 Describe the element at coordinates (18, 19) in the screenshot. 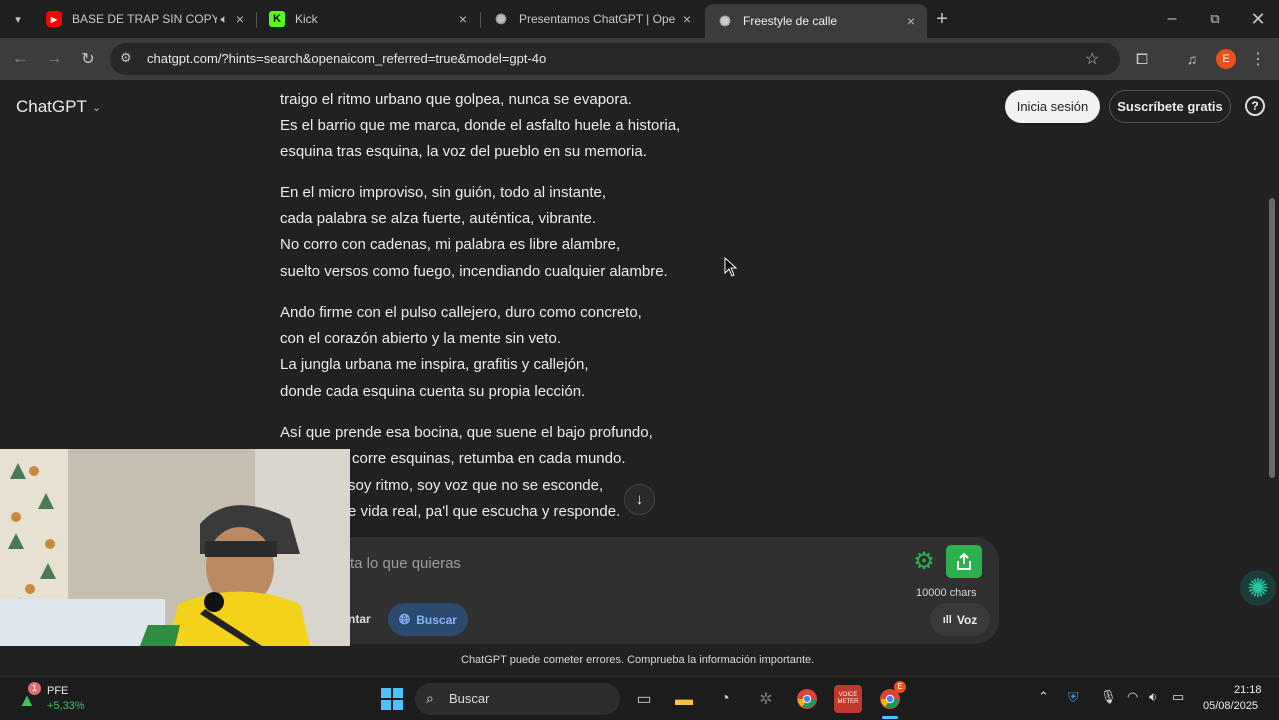

I see `tab-search-button: ▾` at that location.